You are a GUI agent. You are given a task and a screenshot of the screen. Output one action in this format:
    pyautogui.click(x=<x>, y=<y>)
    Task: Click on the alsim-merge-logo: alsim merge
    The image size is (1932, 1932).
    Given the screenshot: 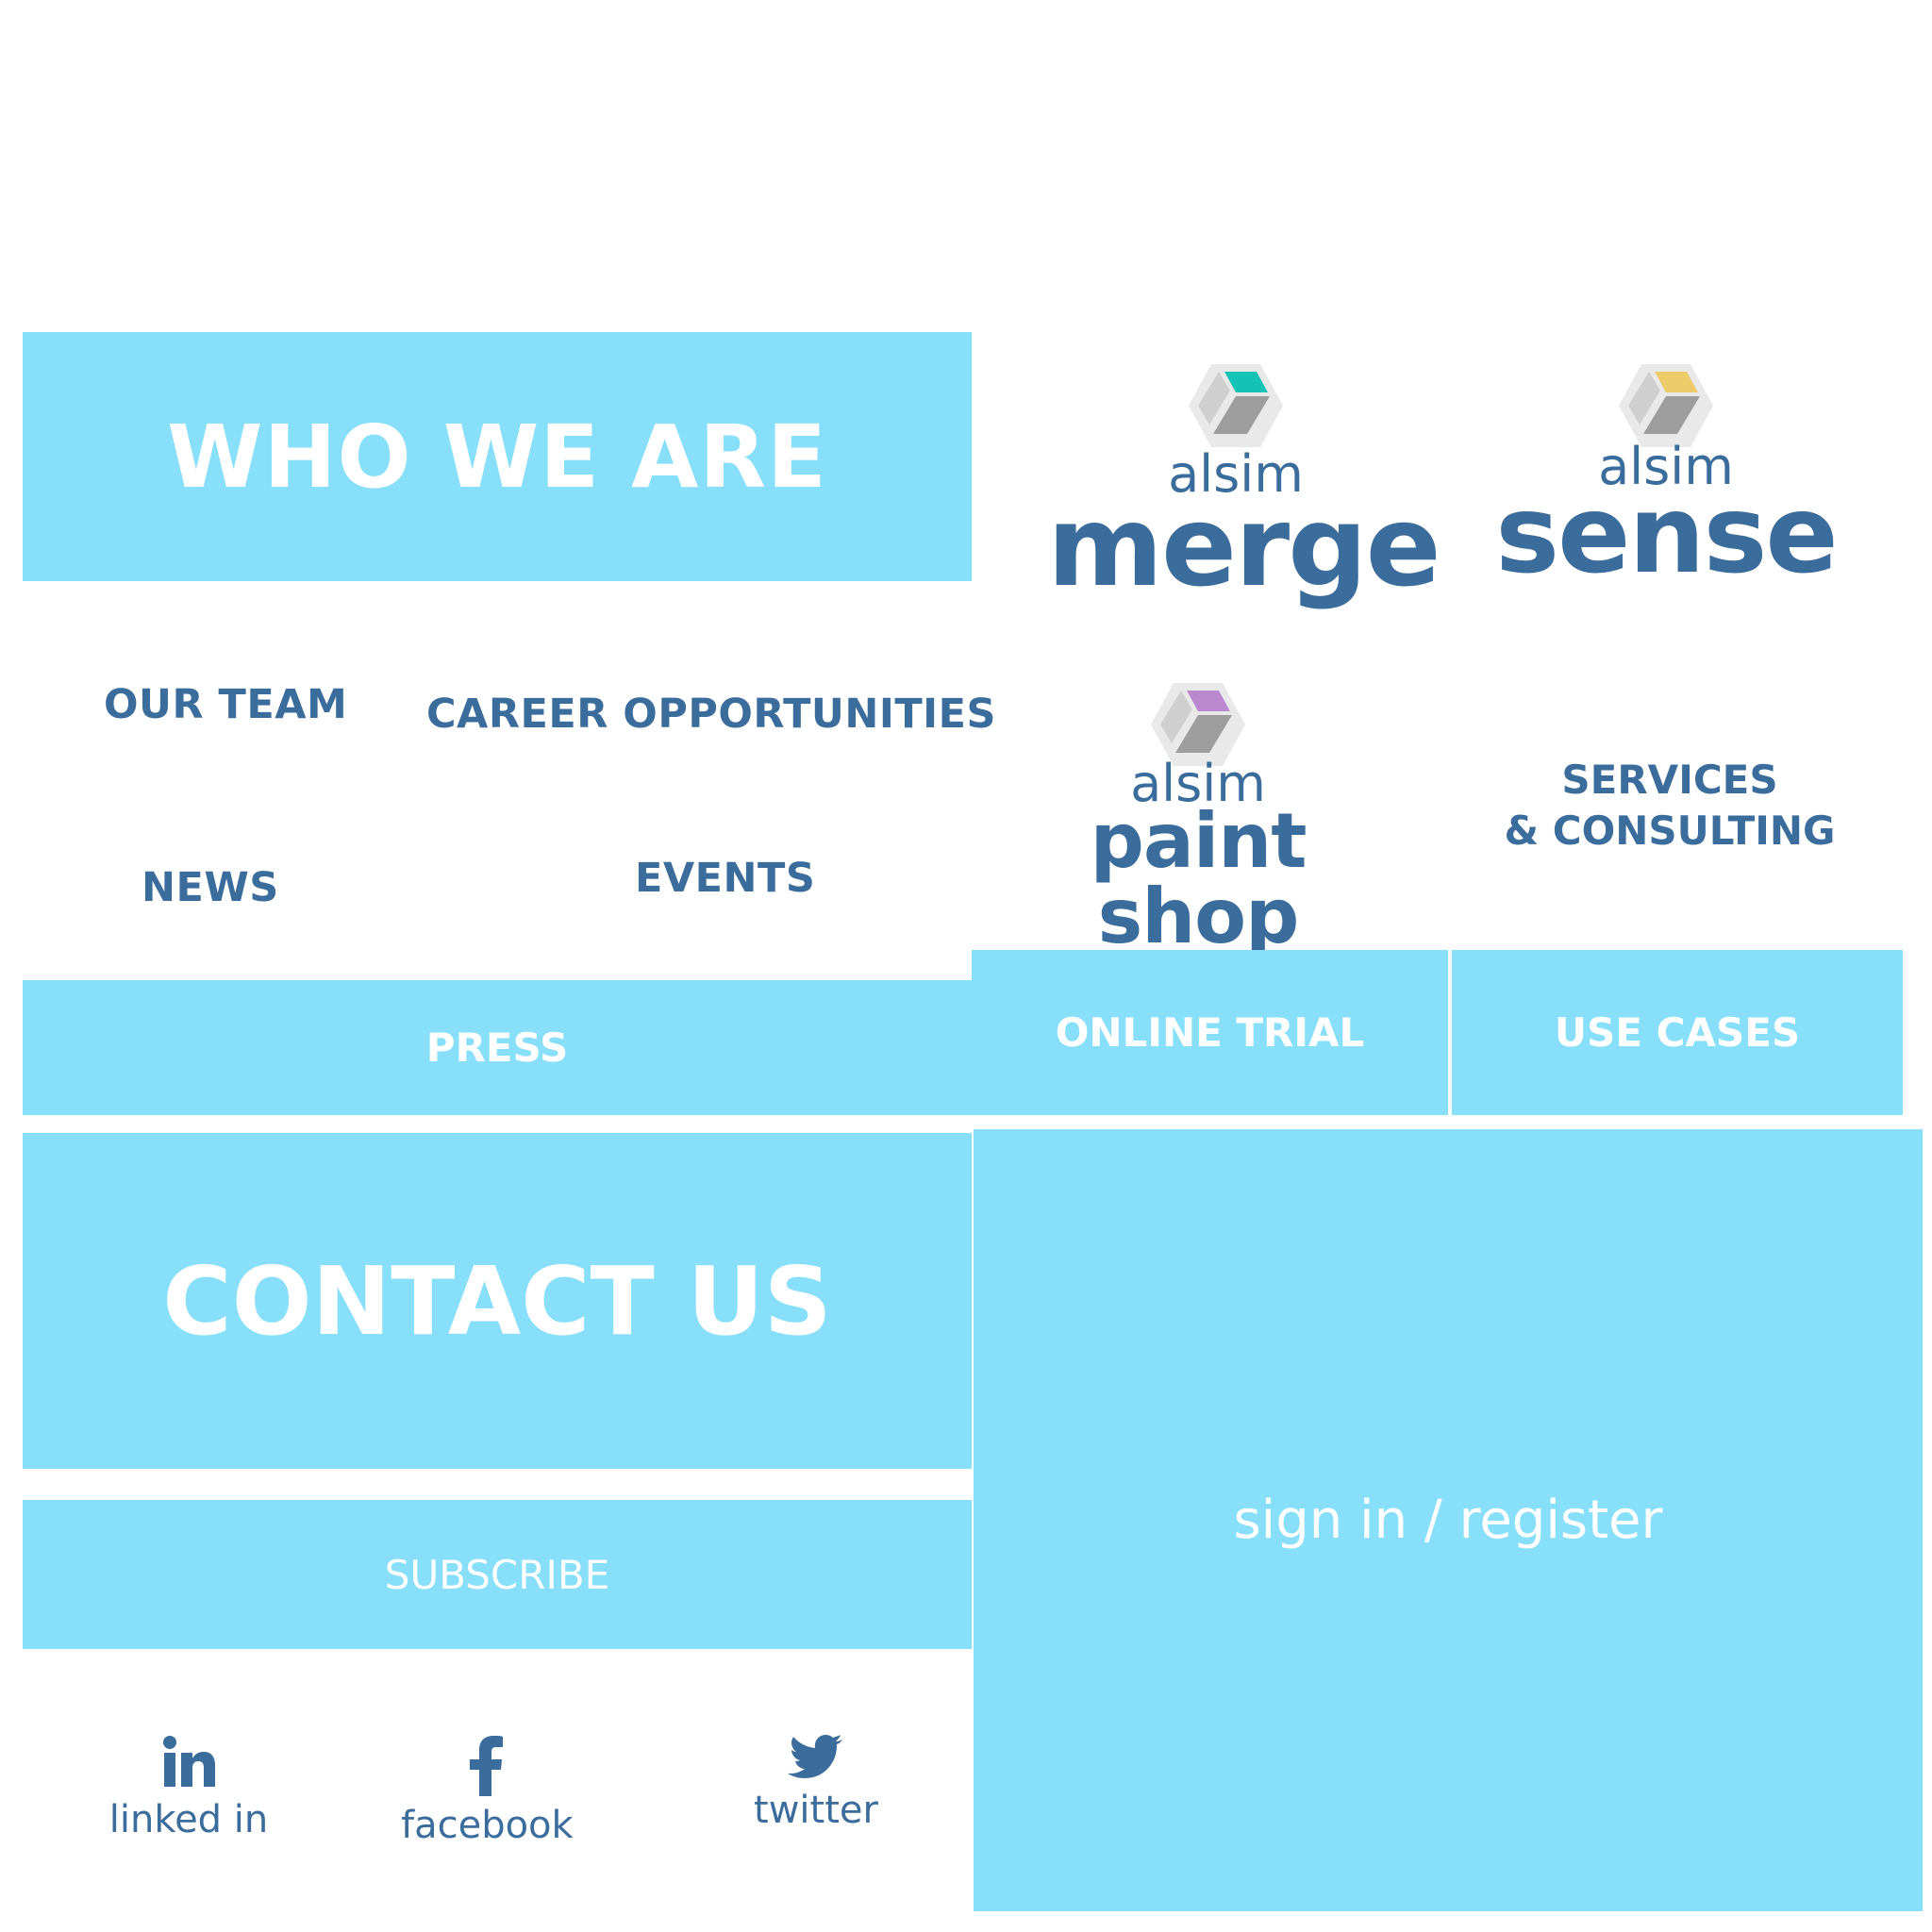 What is the action you would take?
    pyautogui.click(x=1244, y=486)
    